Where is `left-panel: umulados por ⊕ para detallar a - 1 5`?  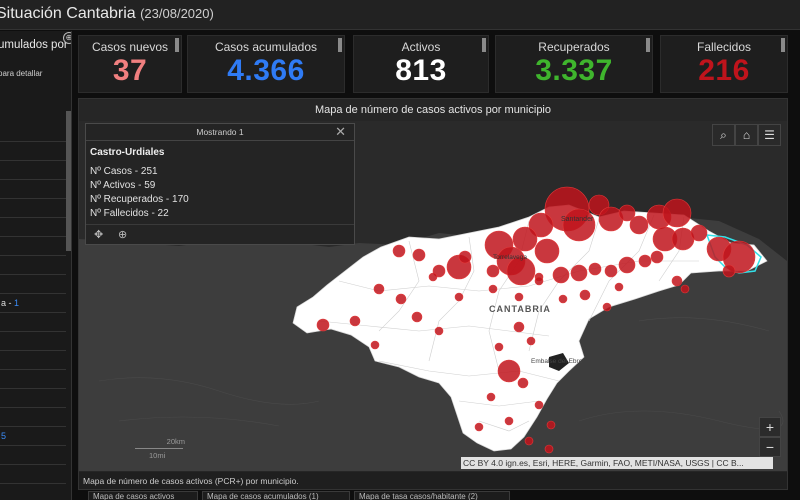
left-panel: umulados por ⊕ para detallar a - 1 5 is located at coordinates (36, 265).